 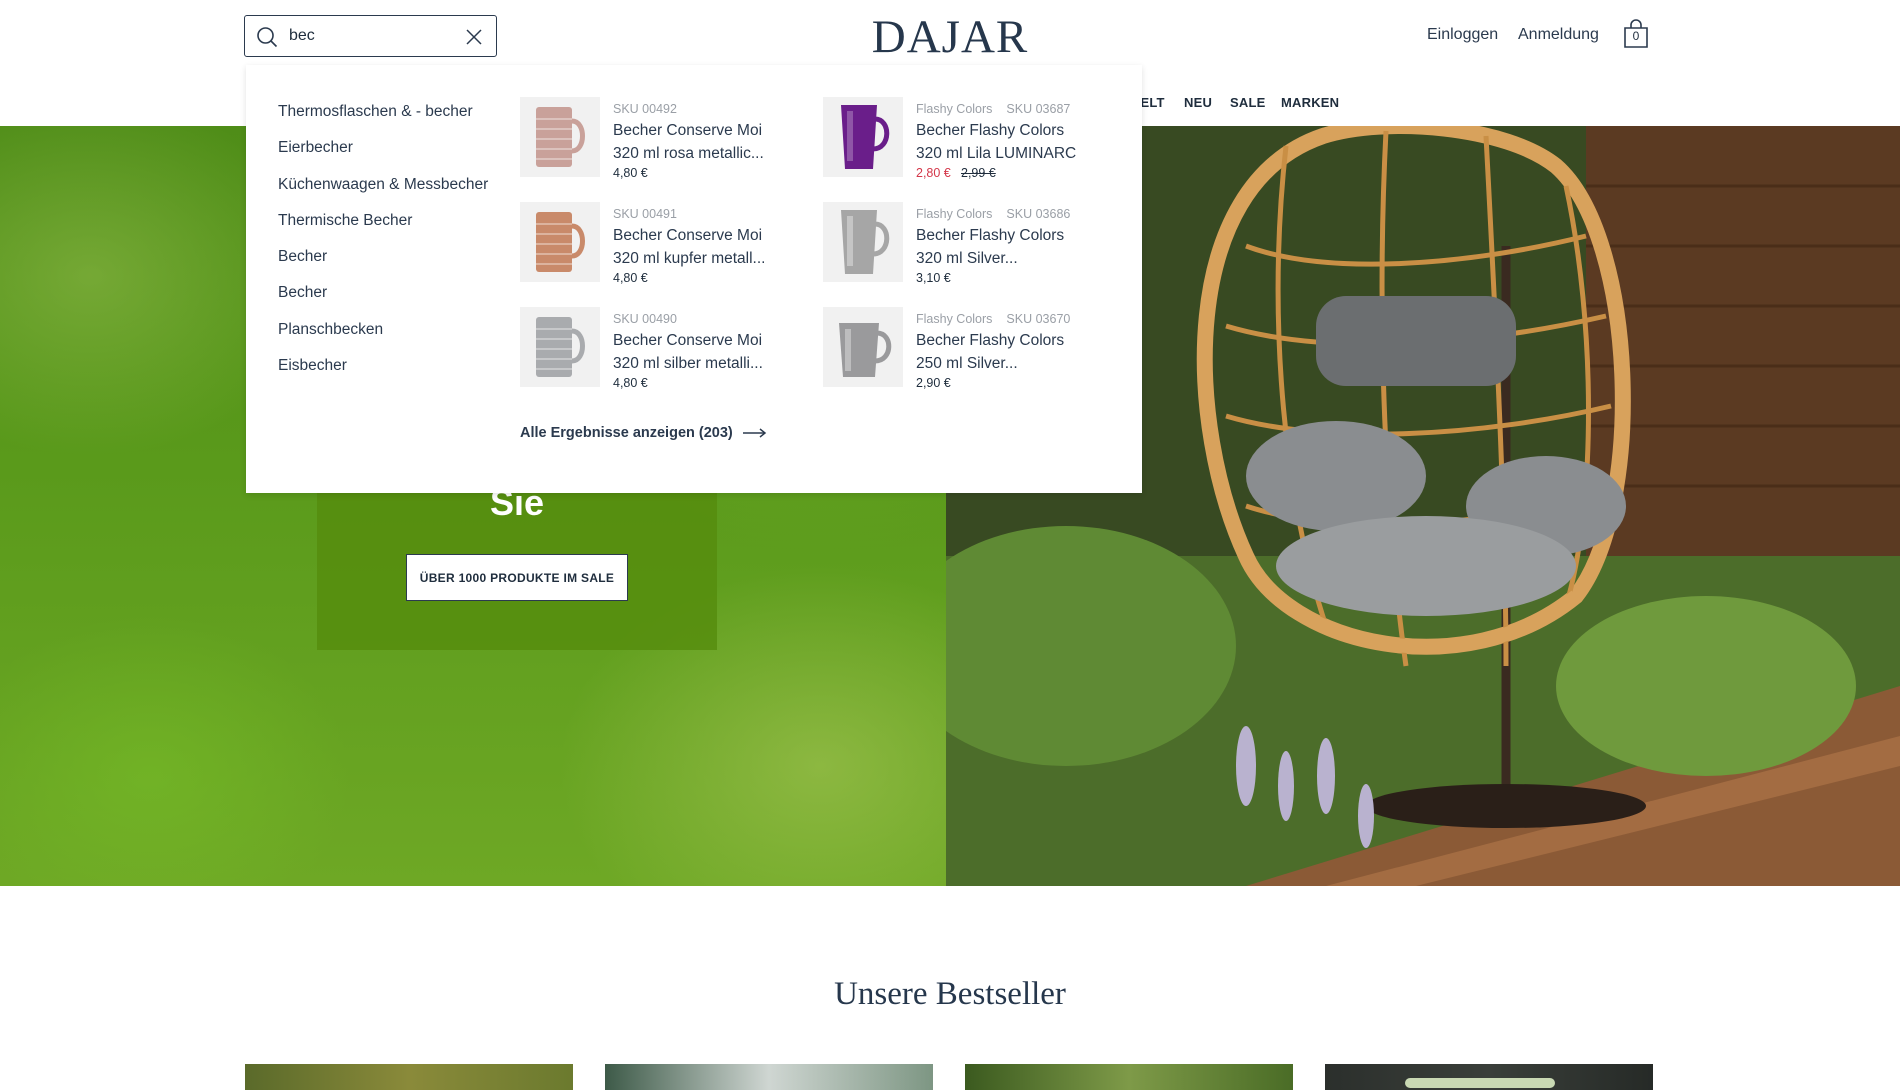 What do you see at coordinates (950, 37) in the screenshot?
I see `logo: DAJAR` at bounding box center [950, 37].